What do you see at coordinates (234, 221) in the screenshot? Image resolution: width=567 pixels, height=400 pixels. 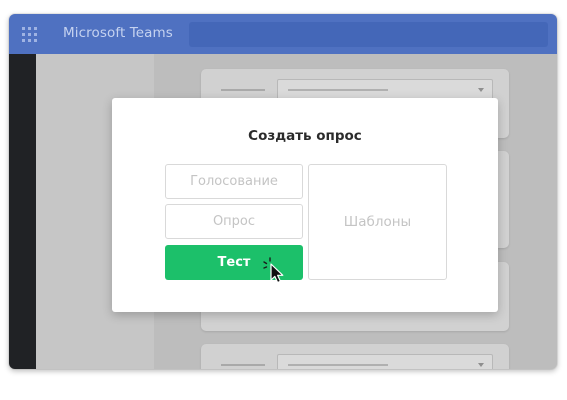 I see `poll-option-button: Опрос` at bounding box center [234, 221].